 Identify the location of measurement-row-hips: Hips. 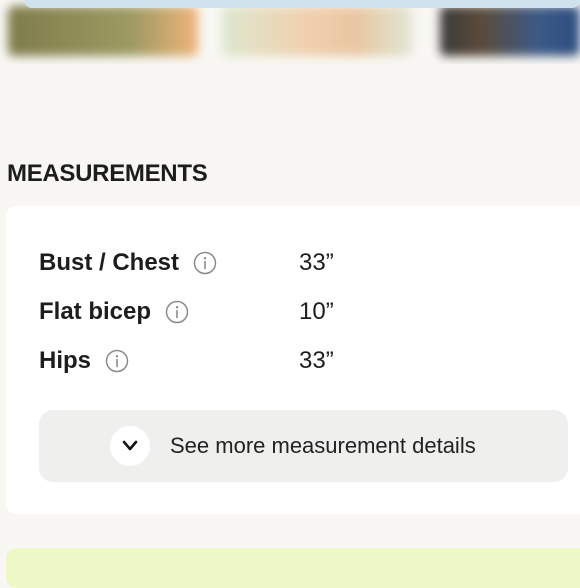
(84, 361).